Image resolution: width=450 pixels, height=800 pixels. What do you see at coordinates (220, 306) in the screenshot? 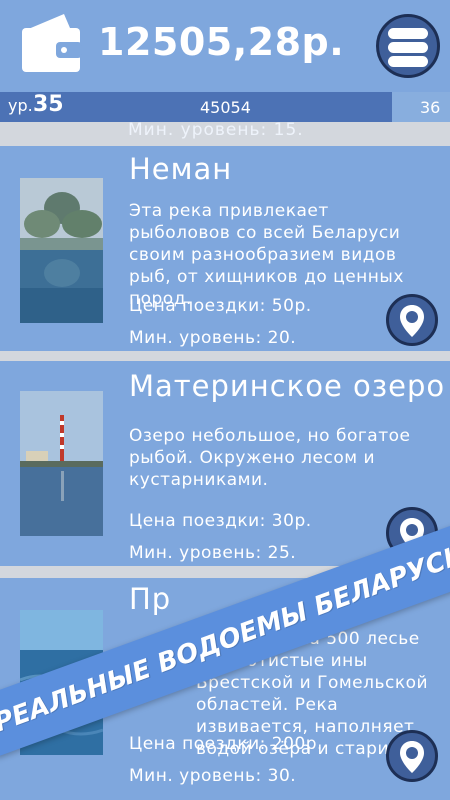
I see `trip-price: Цена поездки: 50р.` at bounding box center [220, 306].